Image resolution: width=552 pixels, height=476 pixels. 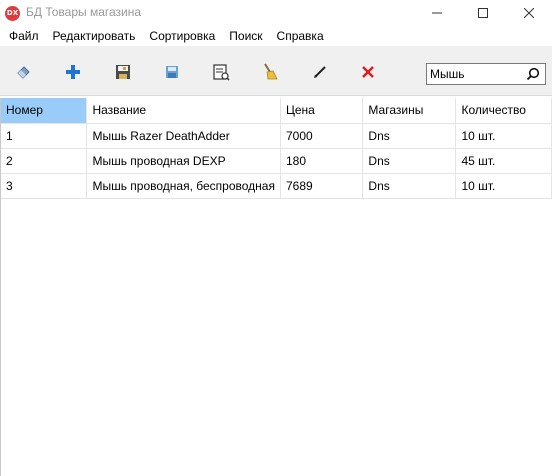 I want to click on print-preview-button, so click(x=221, y=72).